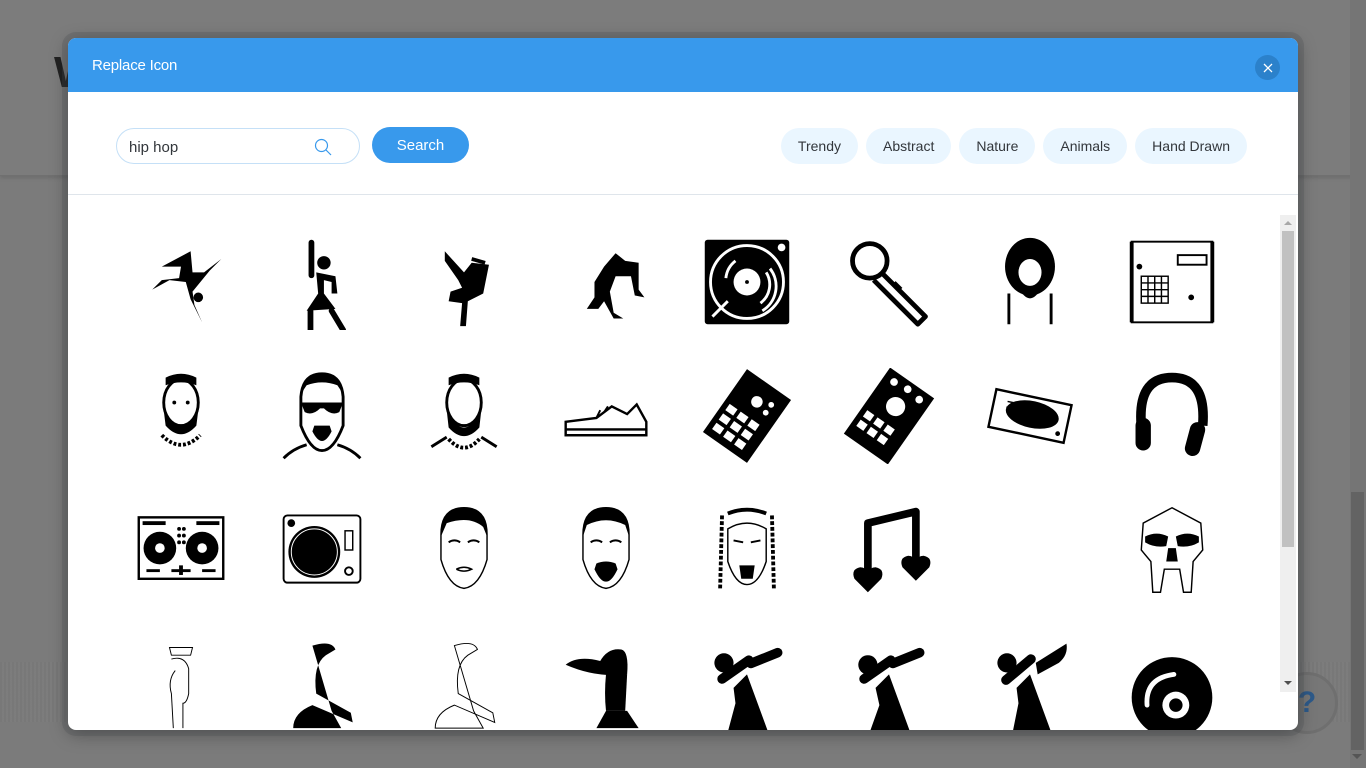 The image size is (1366, 768). I want to click on search-button: Search, so click(420, 145).